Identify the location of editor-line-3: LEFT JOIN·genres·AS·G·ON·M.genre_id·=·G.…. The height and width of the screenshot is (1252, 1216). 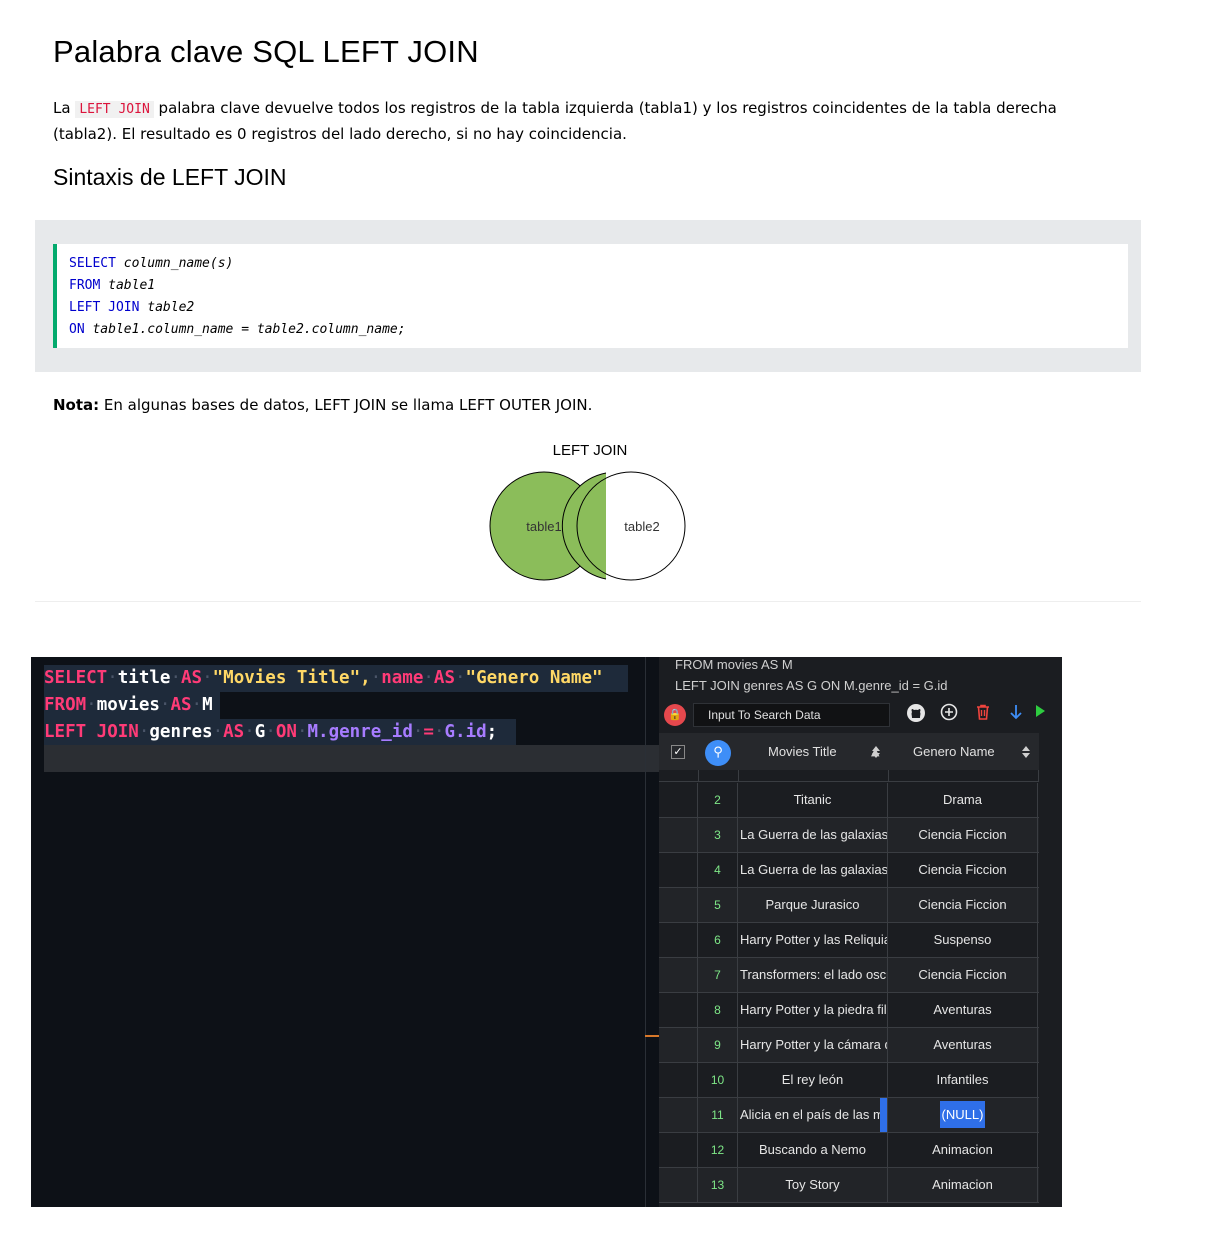
(271, 732).